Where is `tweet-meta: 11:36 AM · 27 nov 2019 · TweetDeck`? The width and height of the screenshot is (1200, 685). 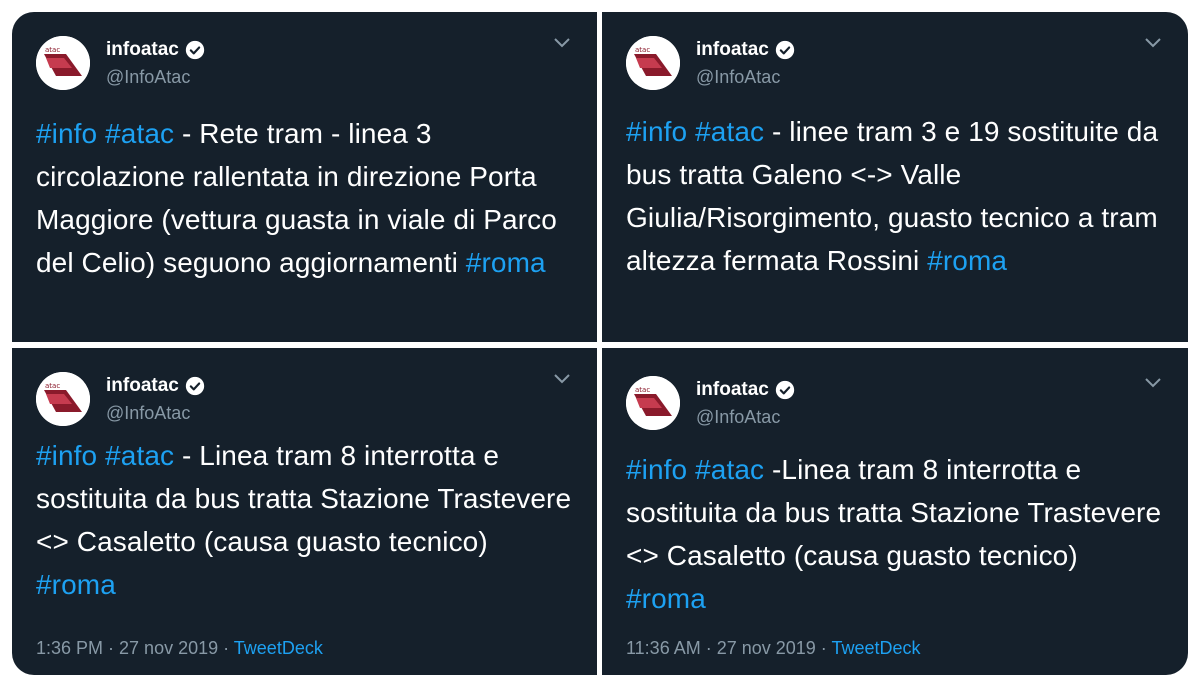
tweet-meta: 11:36 AM · 27 nov 2019 · TweetDeck is located at coordinates (773, 648).